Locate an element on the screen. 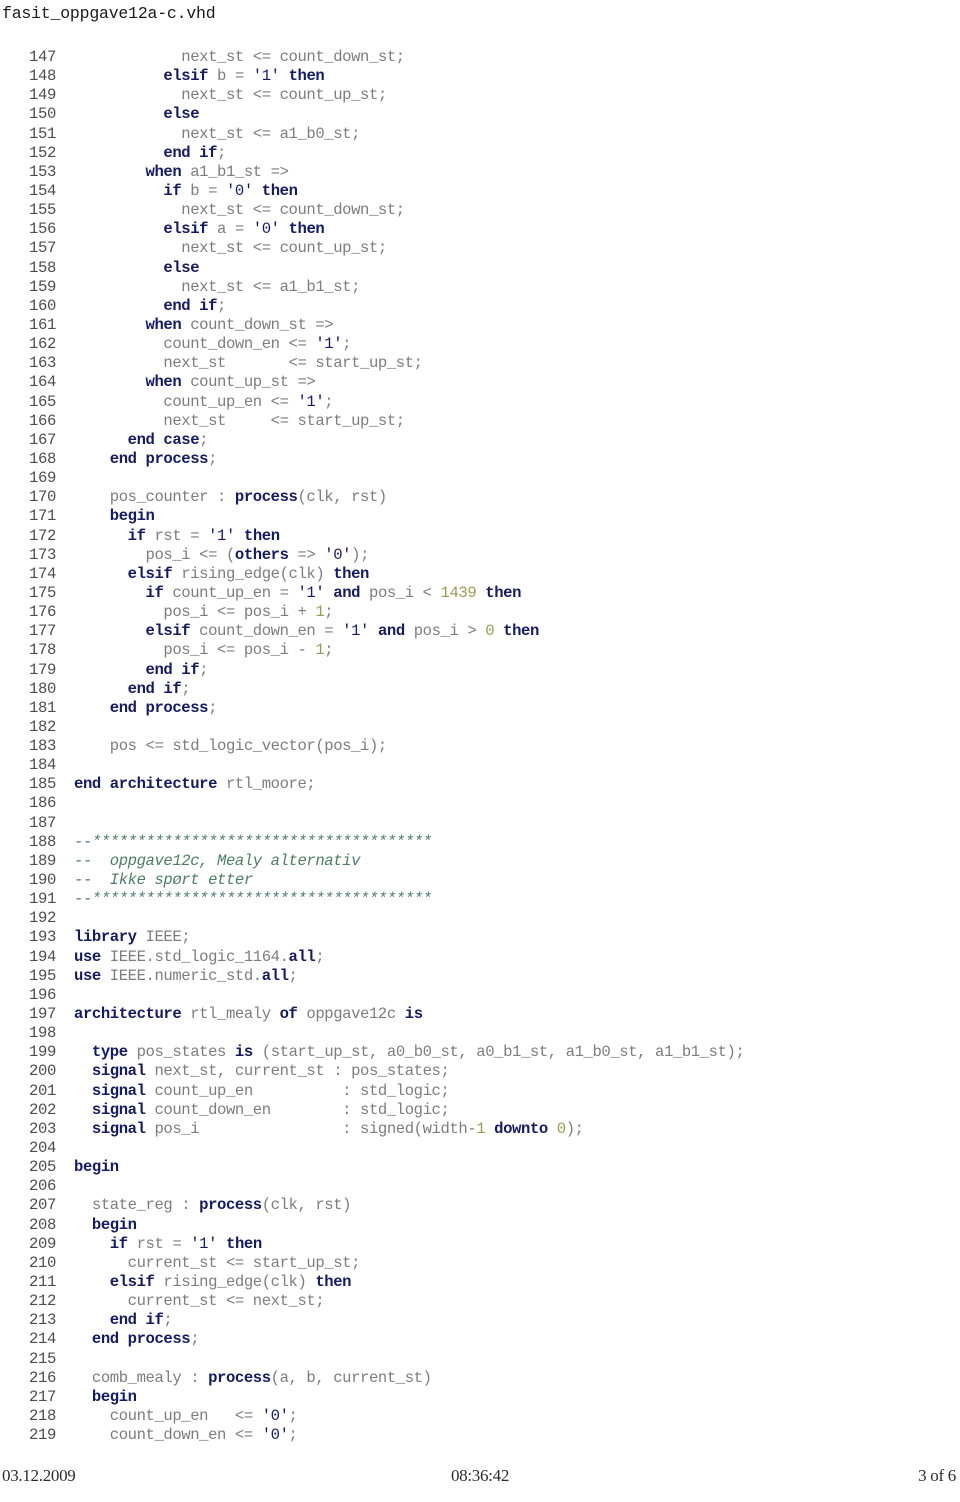 The width and height of the screenshot is (960, 1502). line-number: 155 is located at coordinates (42, 210).